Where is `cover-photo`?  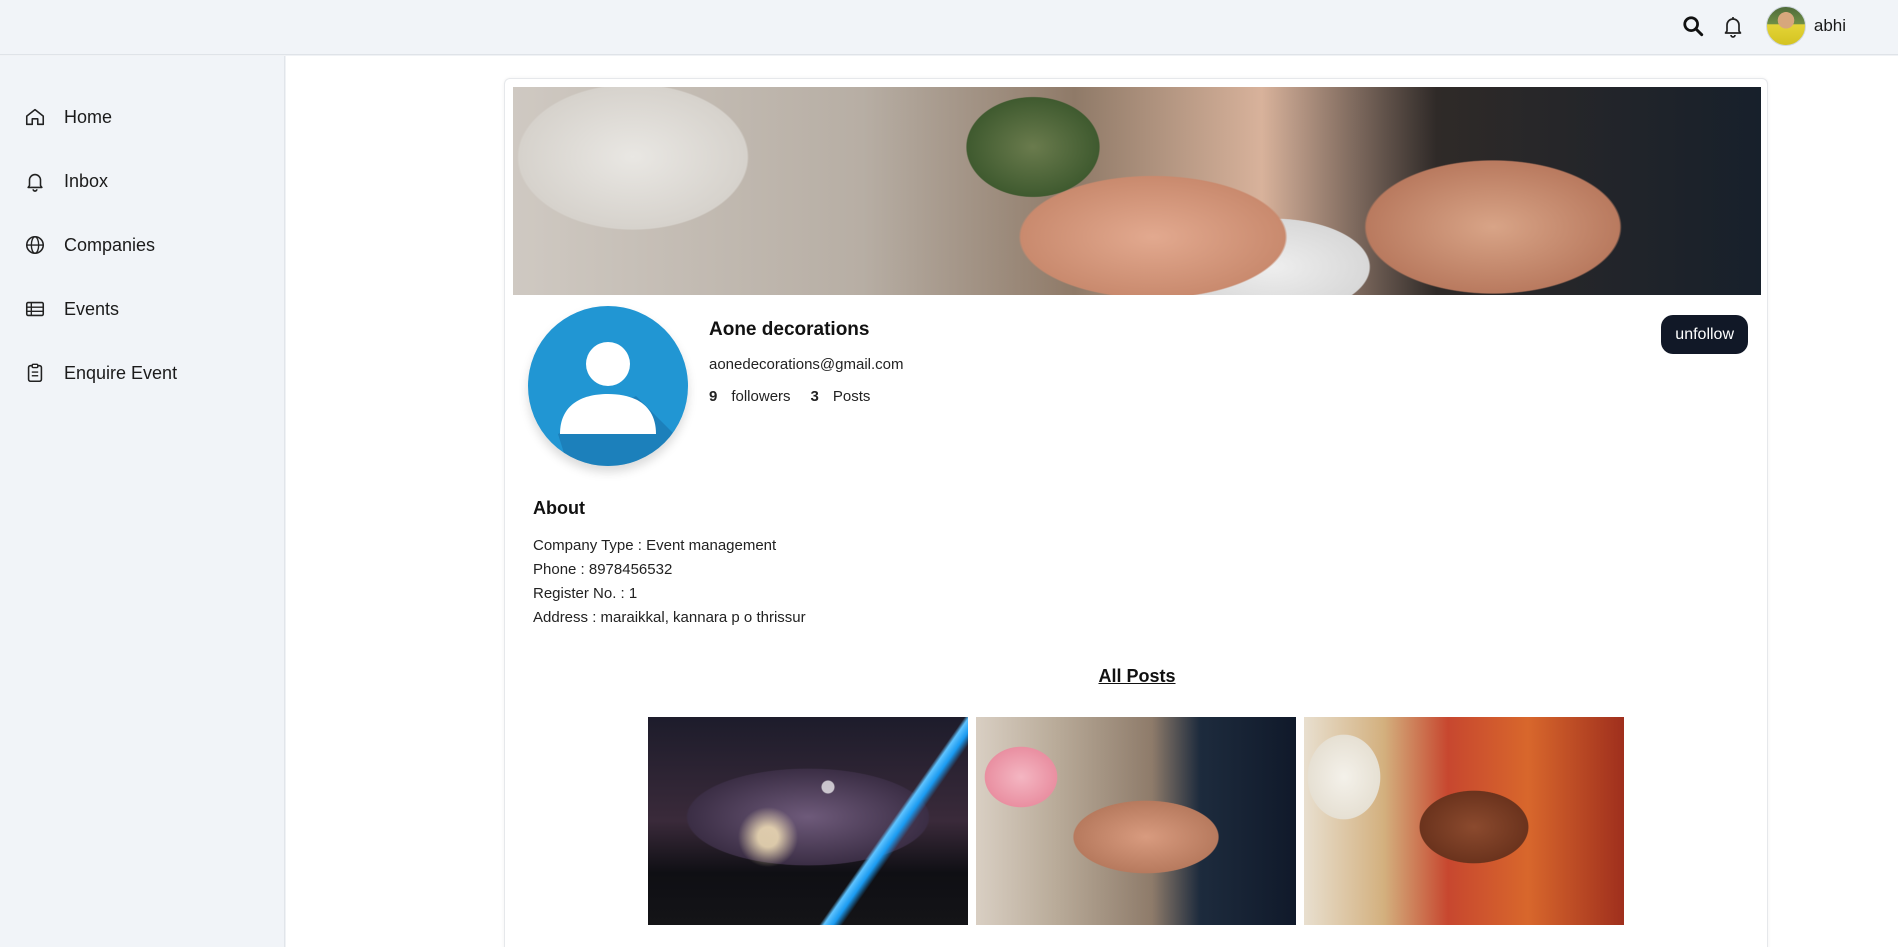 cover-photo is located at coordinates (1137, 191).